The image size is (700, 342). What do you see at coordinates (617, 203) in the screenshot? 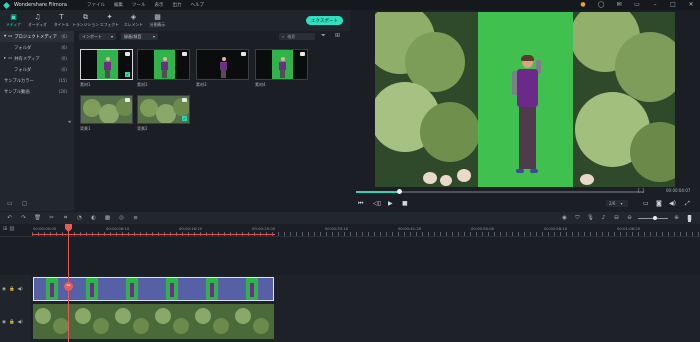
I see `render-quality-select: 2/6 ▾` at bounding box center [617, 203].